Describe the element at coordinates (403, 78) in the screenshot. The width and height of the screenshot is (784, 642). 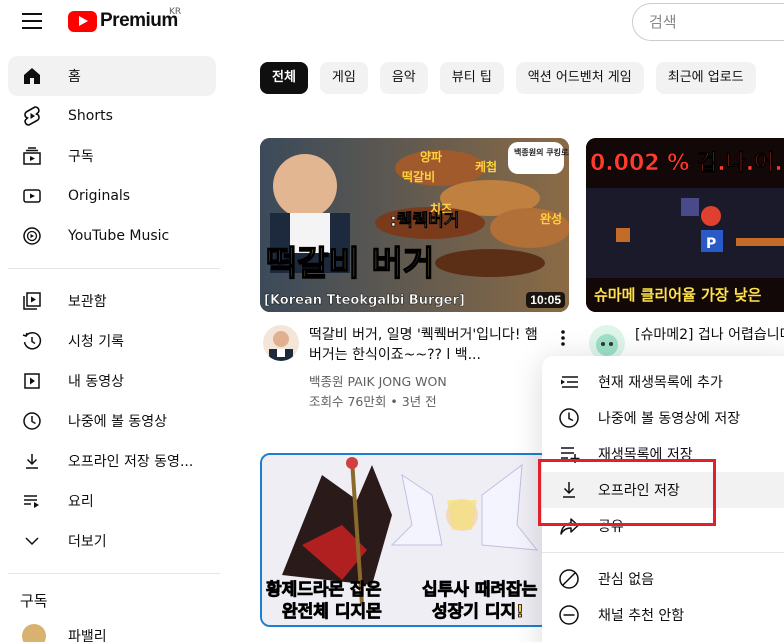
I see `chip-music: 음악` at that location.